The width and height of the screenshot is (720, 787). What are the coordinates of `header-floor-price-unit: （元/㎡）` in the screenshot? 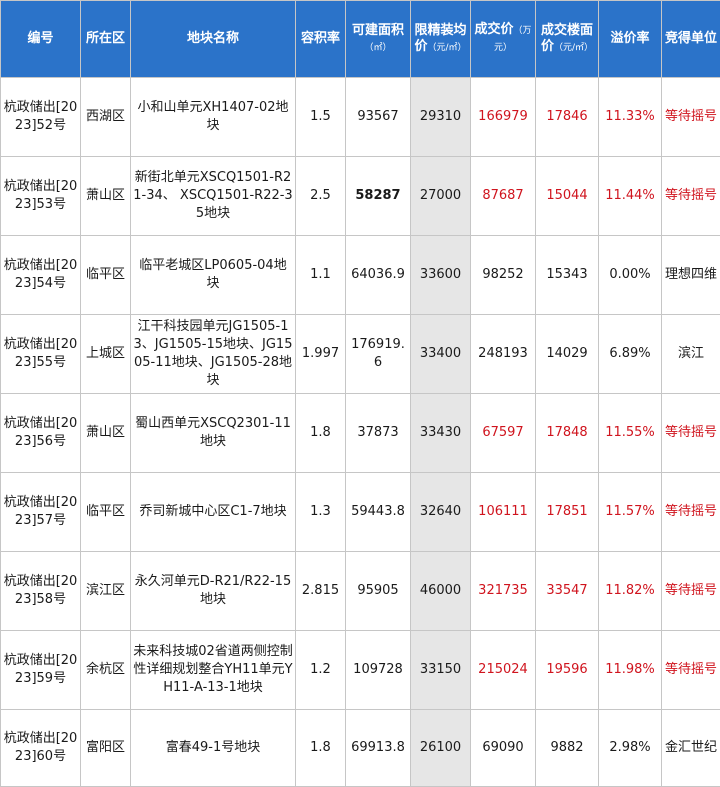 It's located at (573, 48).